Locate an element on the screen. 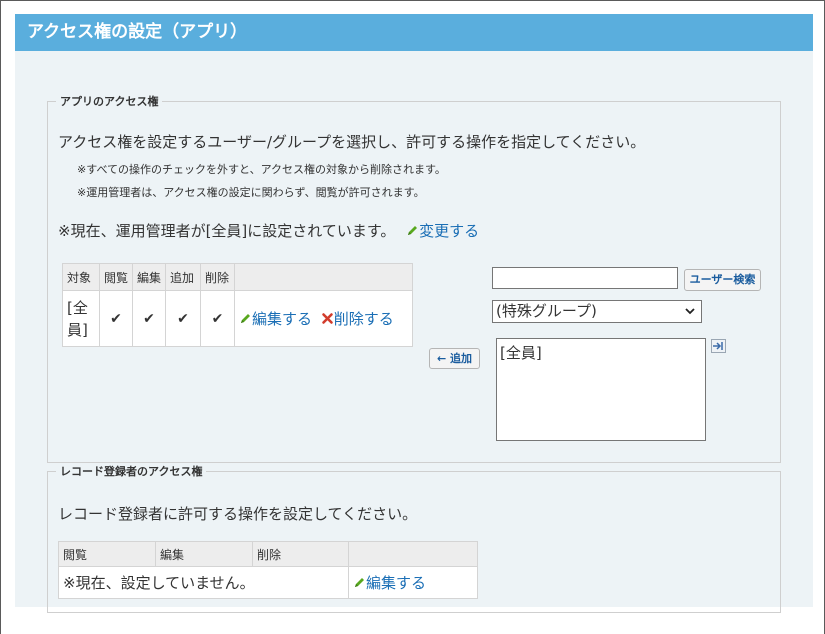 The height and width of the screenshot is (634, 825). col-edit: 編集 is located at coordinates (149, 277).